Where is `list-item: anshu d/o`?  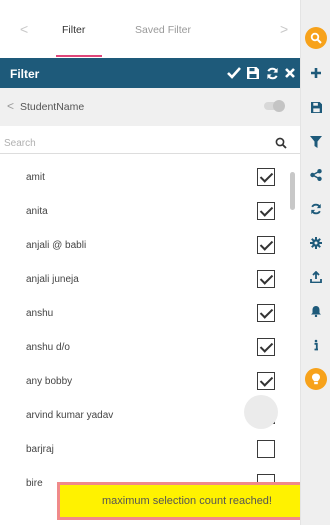
list-item: anshu d/o is located at coordinates (145, 347).